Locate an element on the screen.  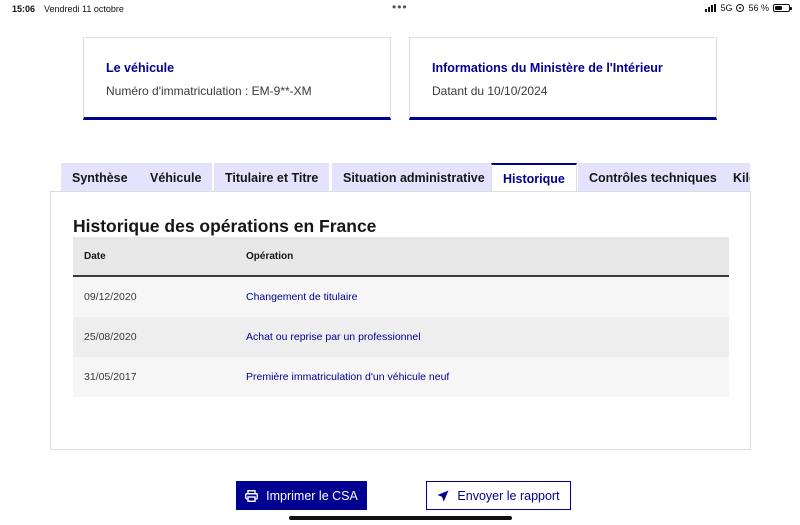
printer-icon is located at coordinates (252, 495).